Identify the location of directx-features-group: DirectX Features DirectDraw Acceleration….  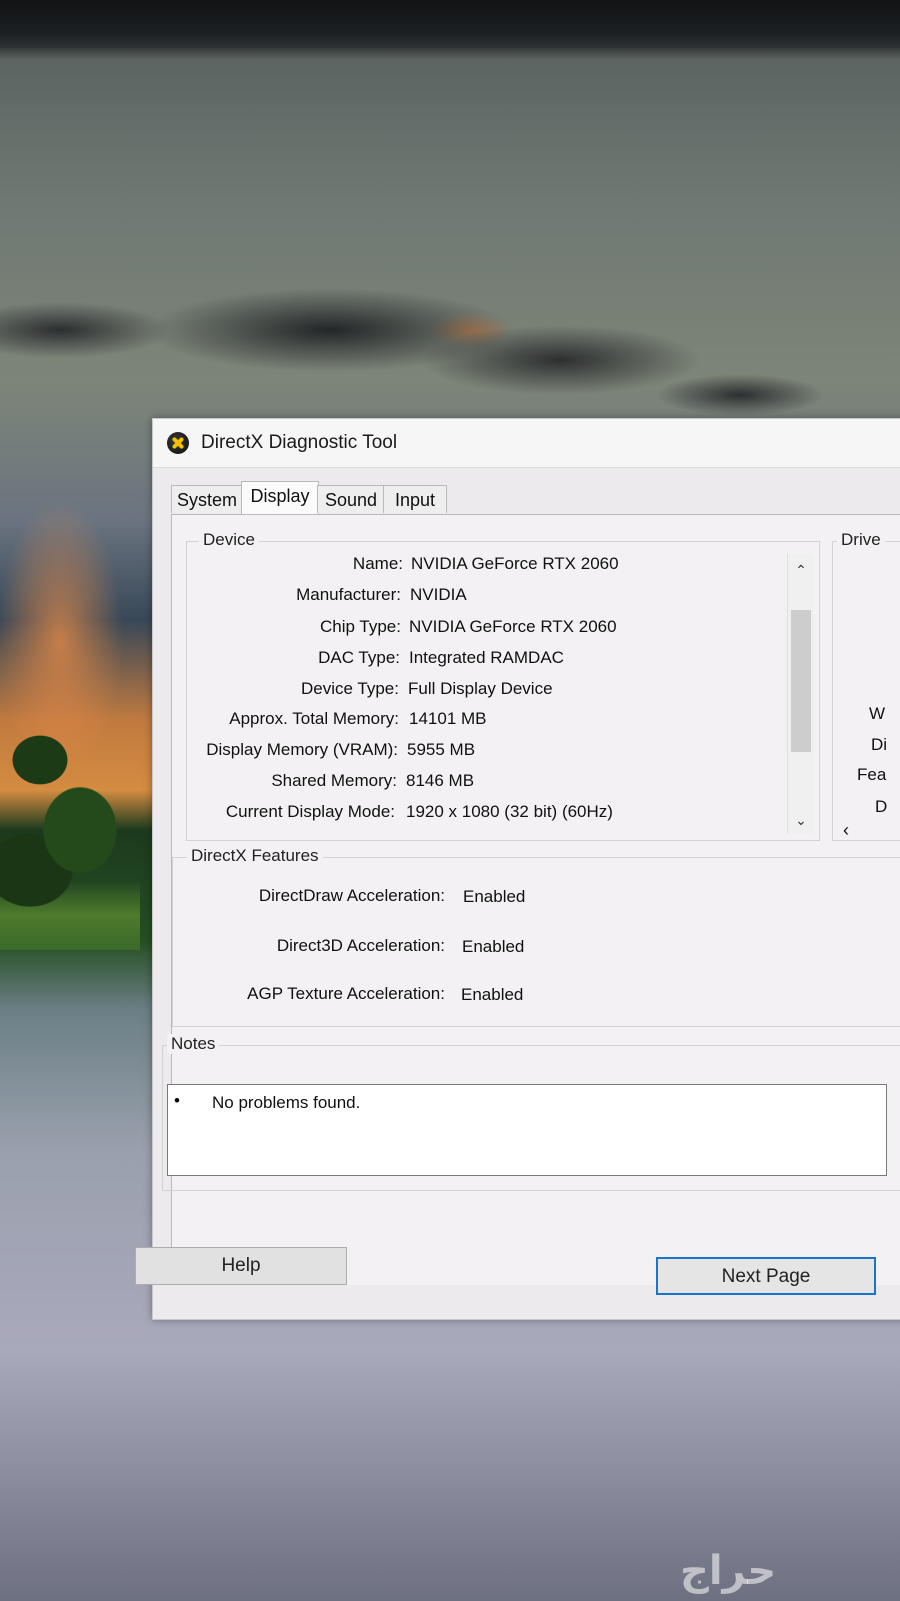
(536, 936).